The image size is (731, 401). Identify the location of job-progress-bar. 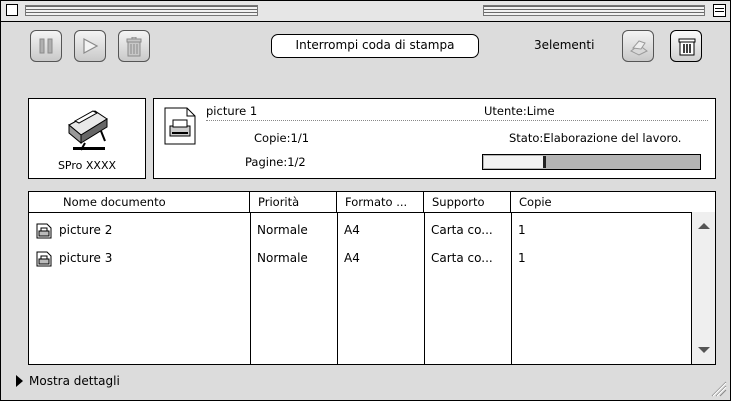
(591, 162).